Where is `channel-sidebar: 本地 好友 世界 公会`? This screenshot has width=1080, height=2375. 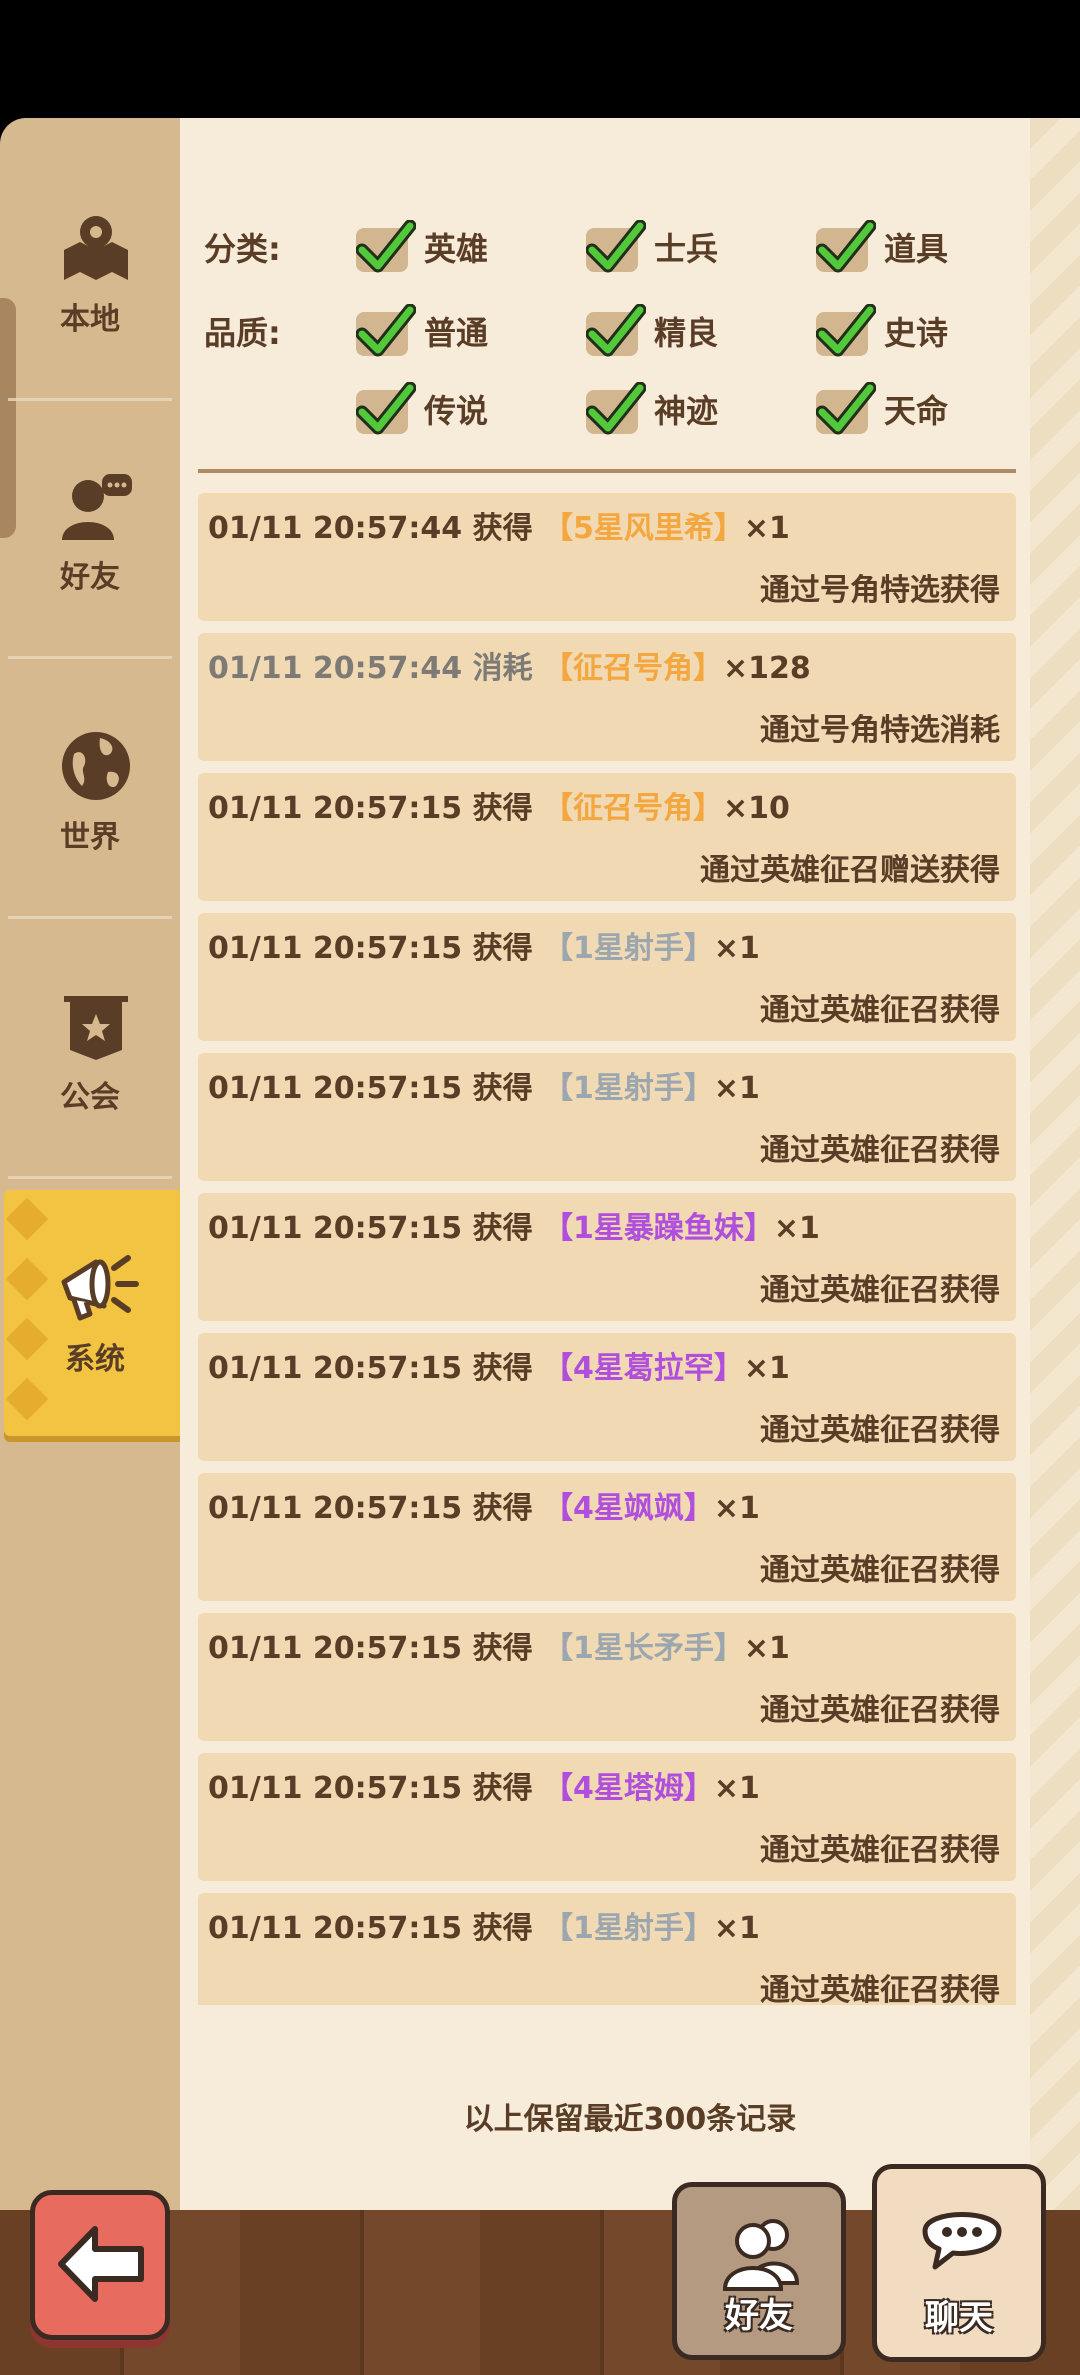 channel-sidebar: 本地 好友 世界 公会 is located at coordinates (90, 1164).